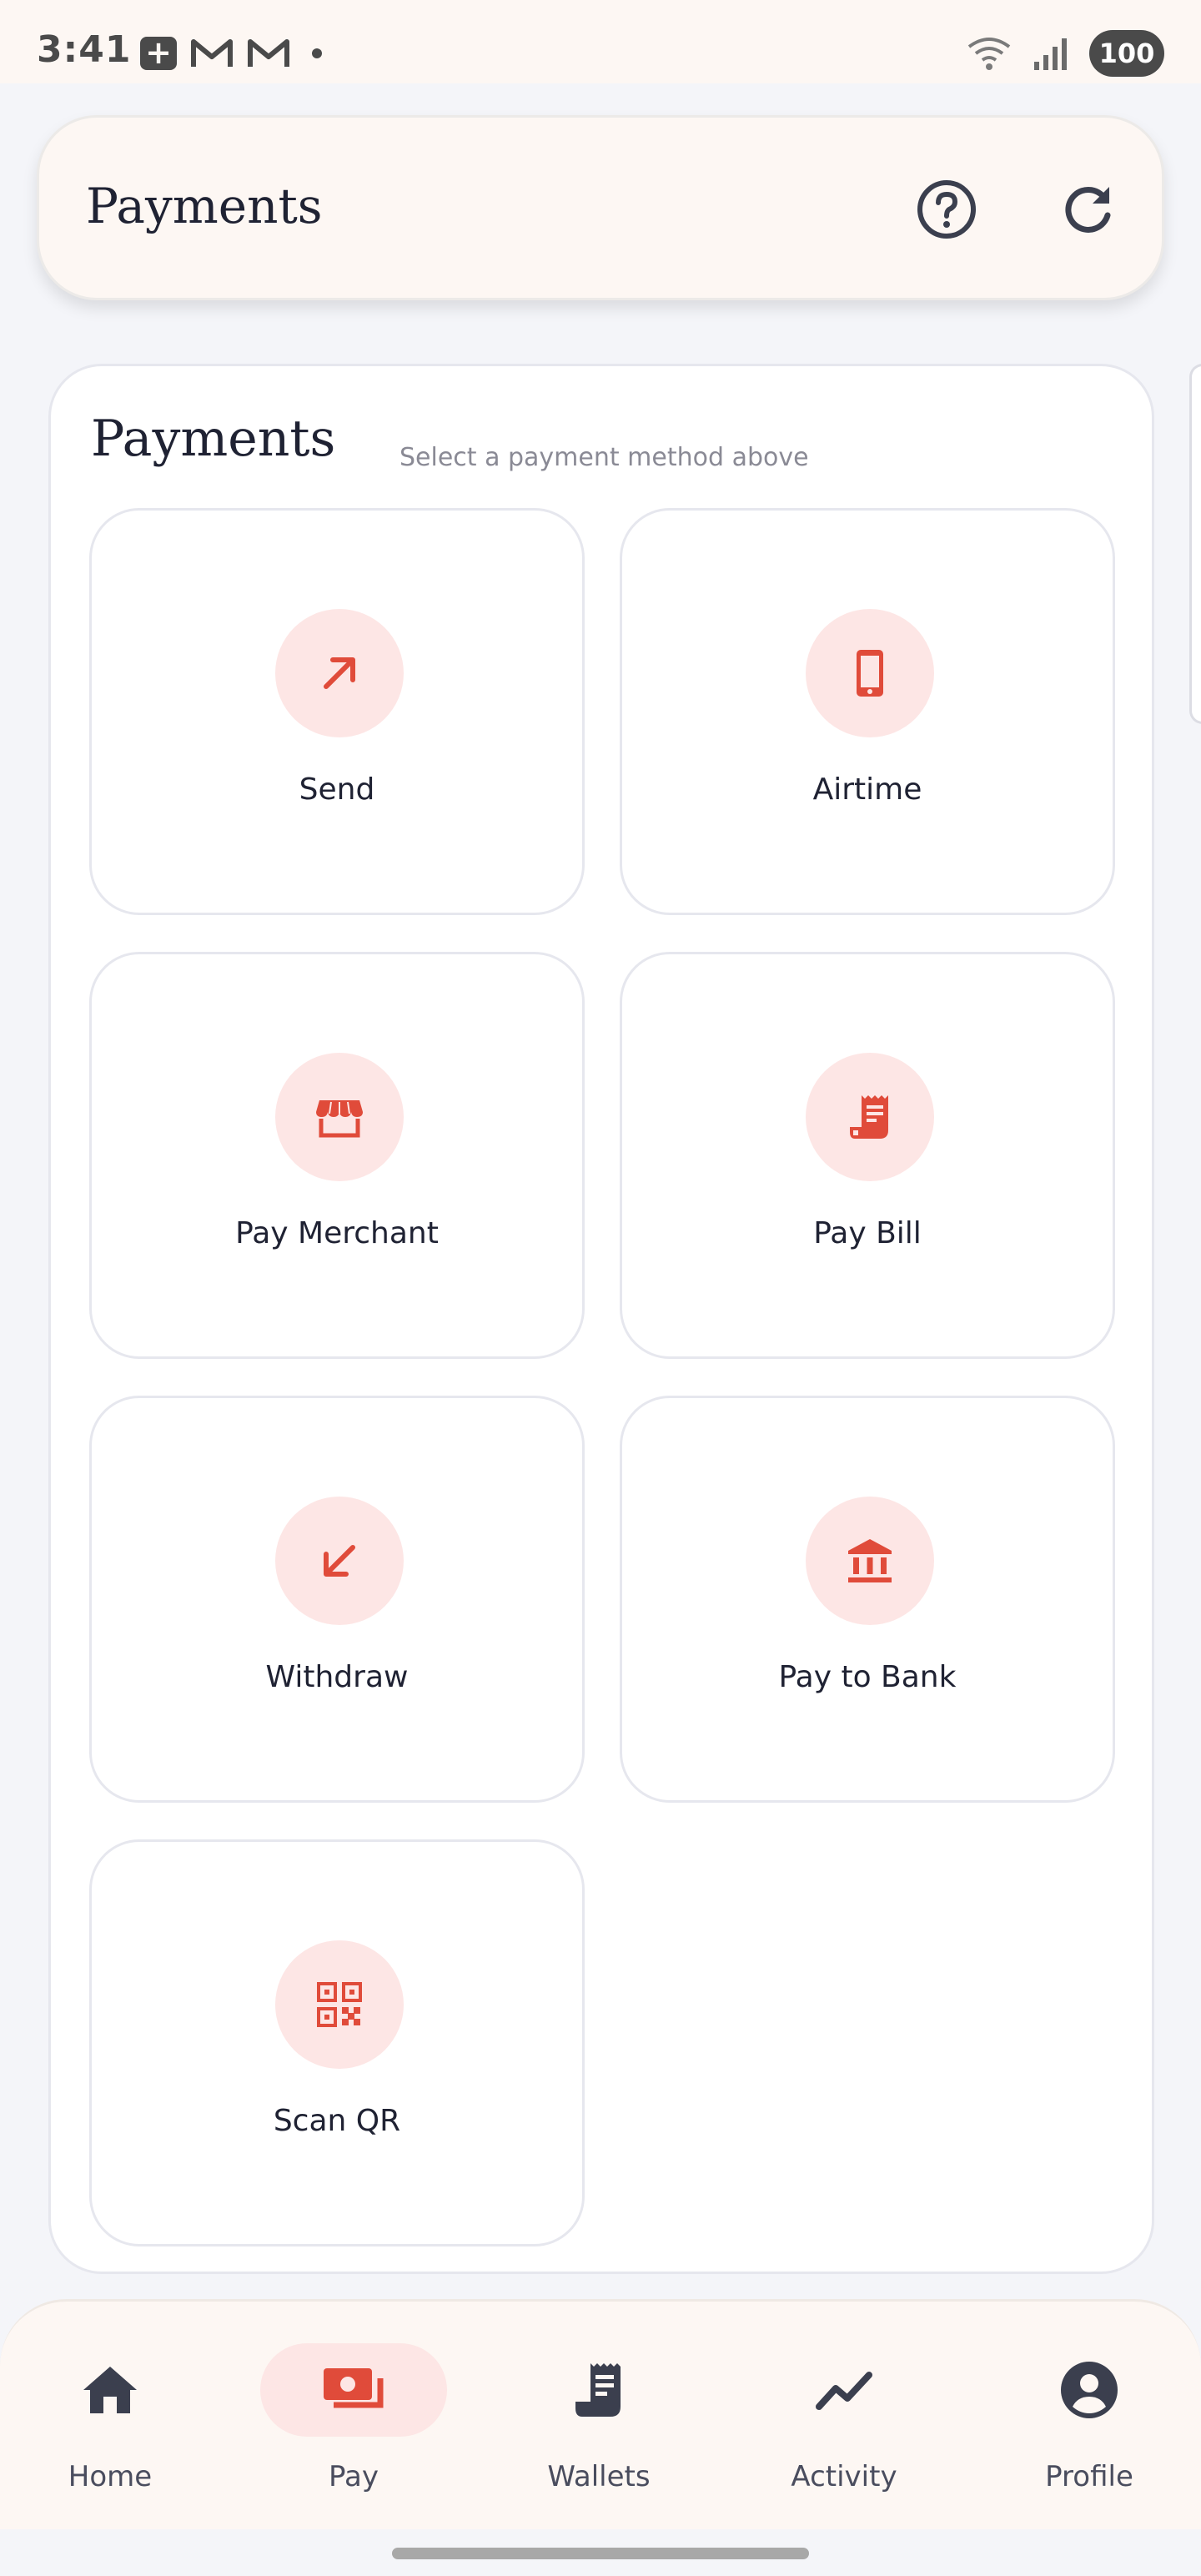 The width and height of the screenshot is (1201, 2576). Describe the element at coordinates (337, 1677) in the screenshot. I see `method-label: Withdraw` at that location.